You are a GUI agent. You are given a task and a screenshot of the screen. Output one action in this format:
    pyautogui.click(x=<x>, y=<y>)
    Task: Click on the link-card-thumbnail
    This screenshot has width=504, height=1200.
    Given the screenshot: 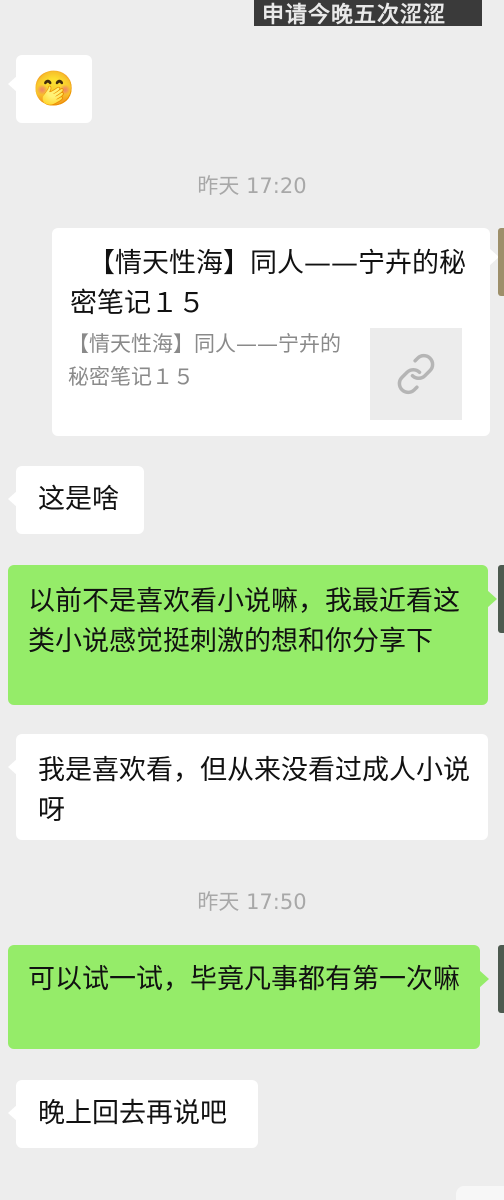 What is the action you would take?
    pyautogui.click(x=416, y=374)
    